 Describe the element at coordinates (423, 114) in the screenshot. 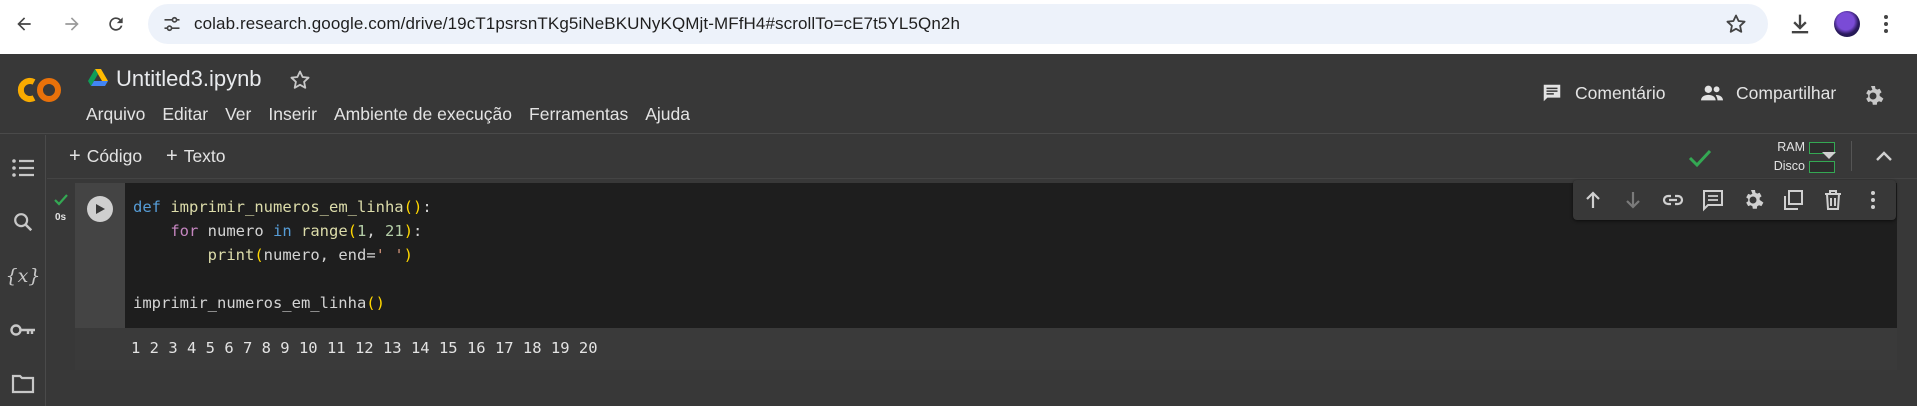

I see `menu-item-ambiente: Ambiente de execução` at that location.